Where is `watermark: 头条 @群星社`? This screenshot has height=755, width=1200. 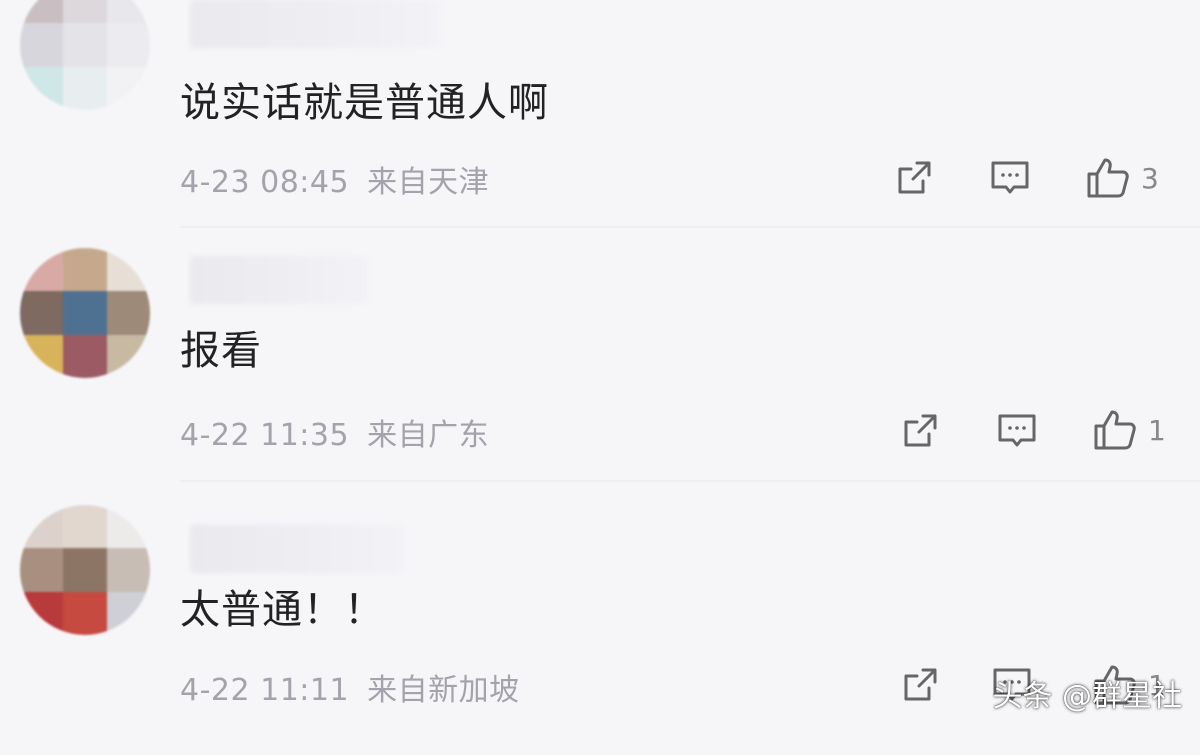
watermark: 头条 @群星社 is located at coordinates (1087, 696).